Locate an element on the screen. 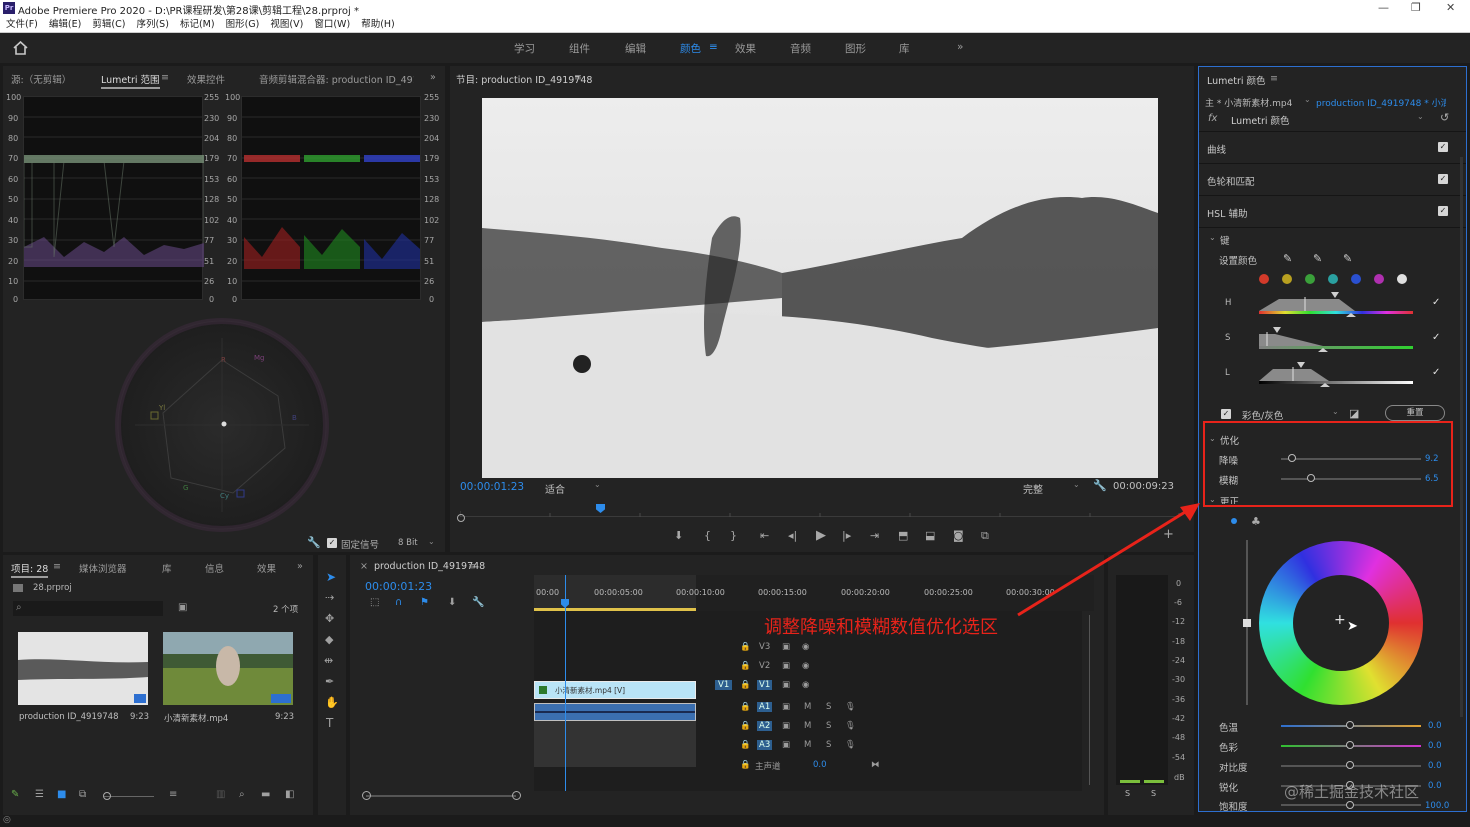  timeline-vertical-scrollbar is located at coordinates (1089, 700).